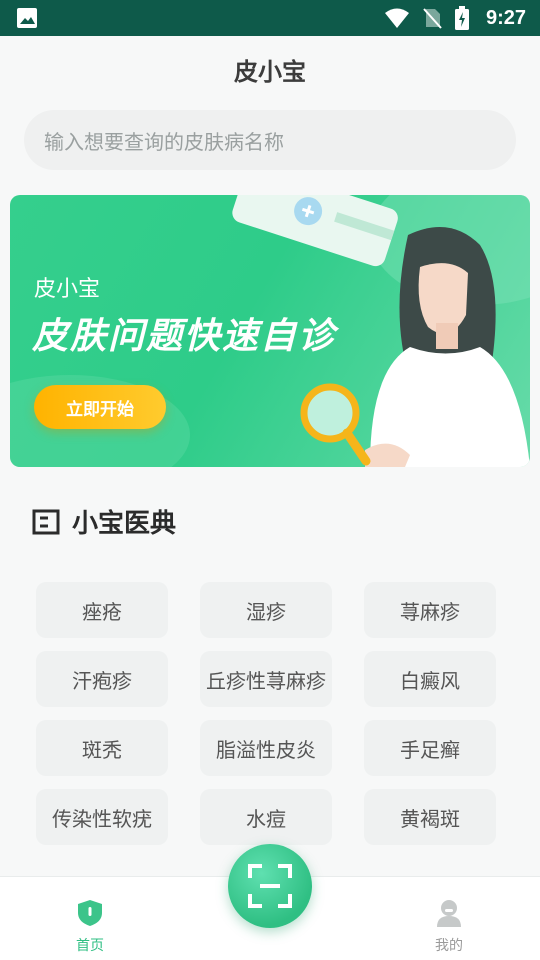 This screenshot has width=540, height=960. I want to click on tab-home: 首页, so click(90, 927).